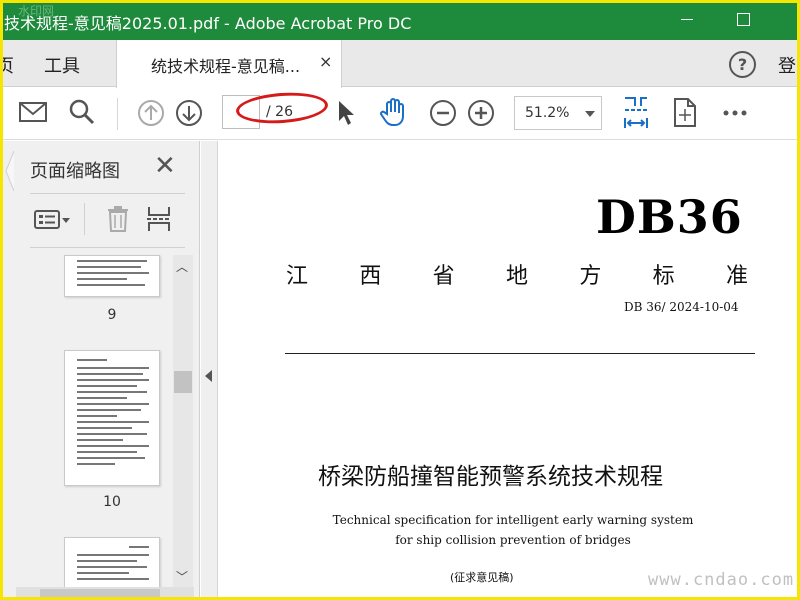 The width and height of the screenshot is (800, 600). What do you see at coordinates (443, 113) in the screenshot?
I see `zoom-out-icon` at bounding box center [443, 113].